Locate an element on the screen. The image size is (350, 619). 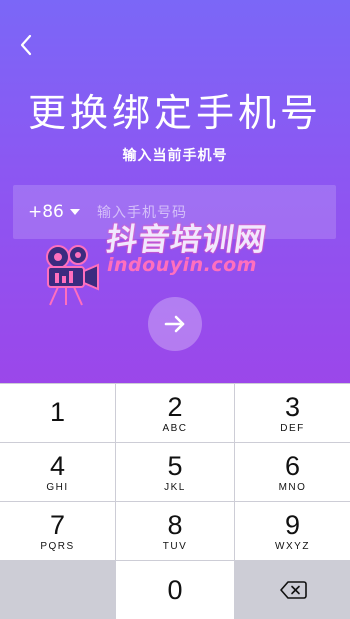
watermark-url: indouyin.com is located at coordinates (182, 265).